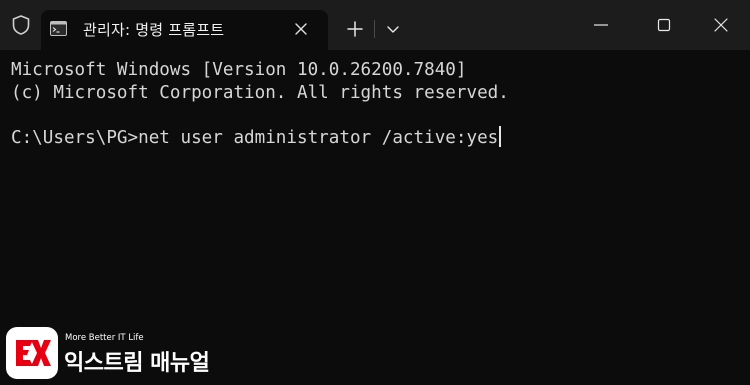  What do you see at coordinates (137, 363) in the screenshot?
I see `watermark-name: 익스트림 매뉴얼` at bounding box center [137, 363].